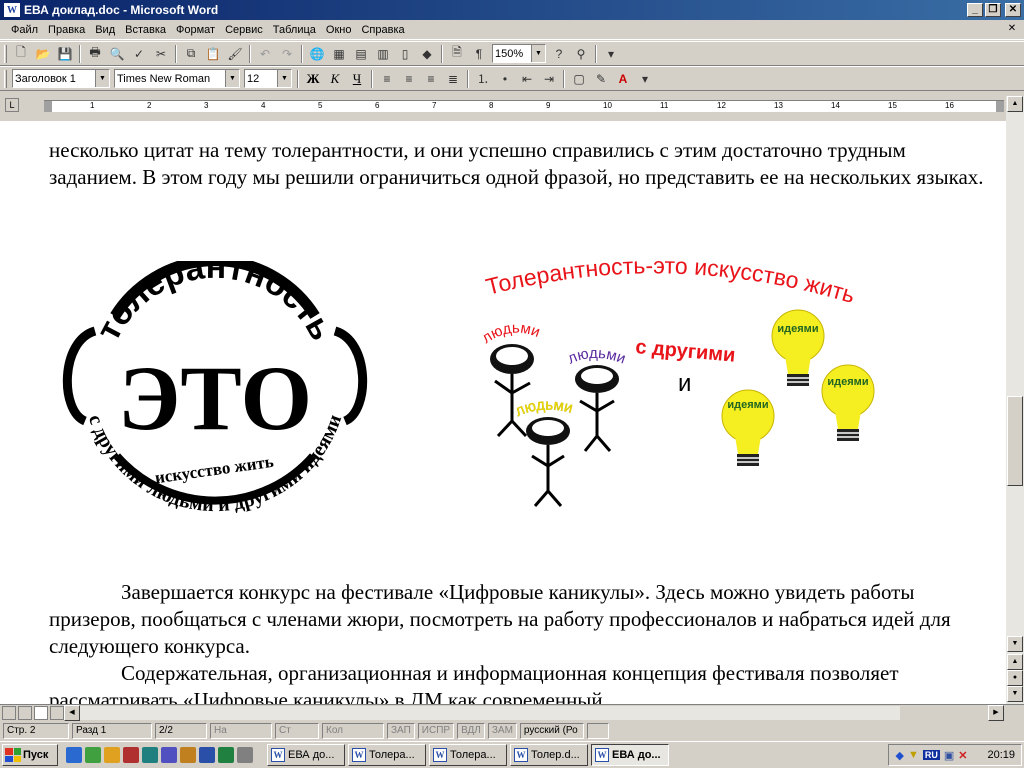  What do you see at coordinates (519, 53) in the screenshot?
I see `zoom-select: 150% ▼` at bounding box center [519, 53].